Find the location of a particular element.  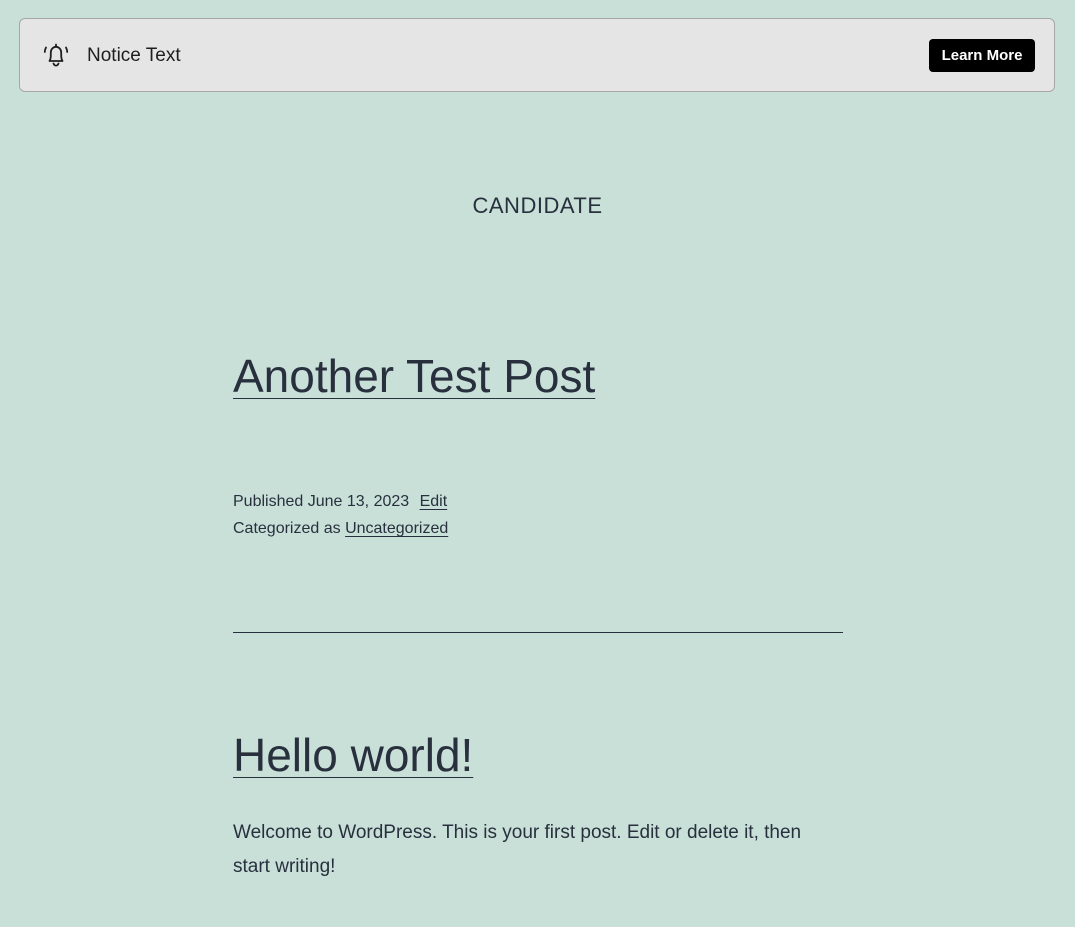

category-link: Uncategorized is located at coordinates (396, 528).